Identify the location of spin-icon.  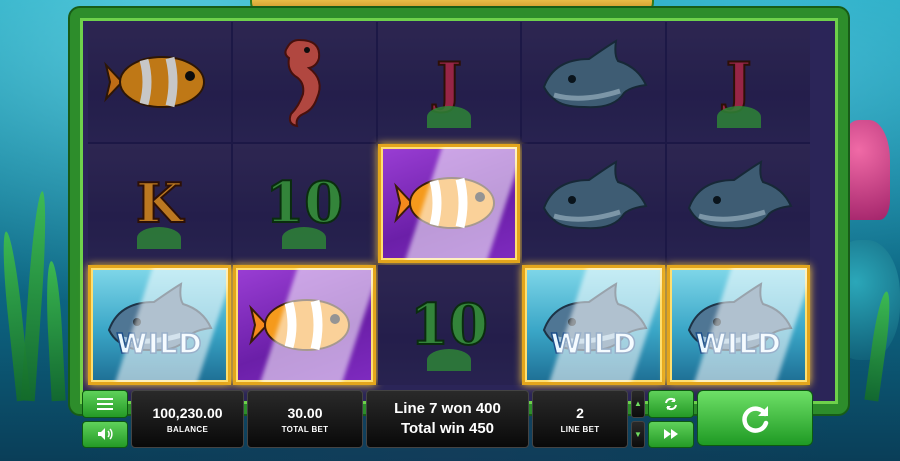
(755, 419).